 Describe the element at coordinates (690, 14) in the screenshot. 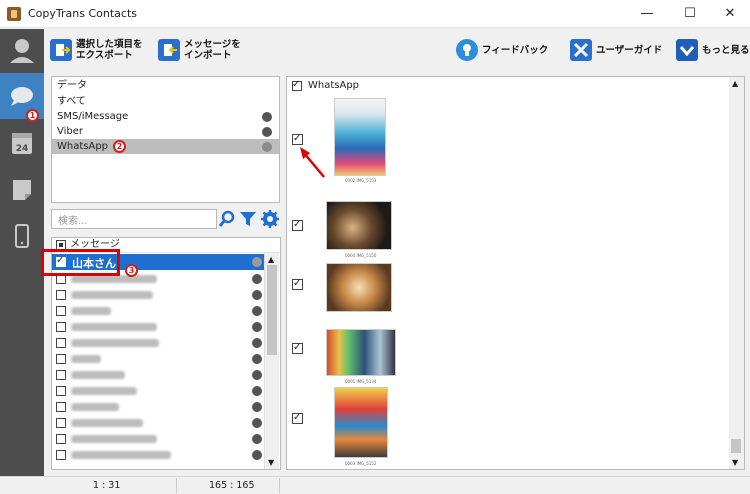

I see `maximize-button: ☐` at that location.